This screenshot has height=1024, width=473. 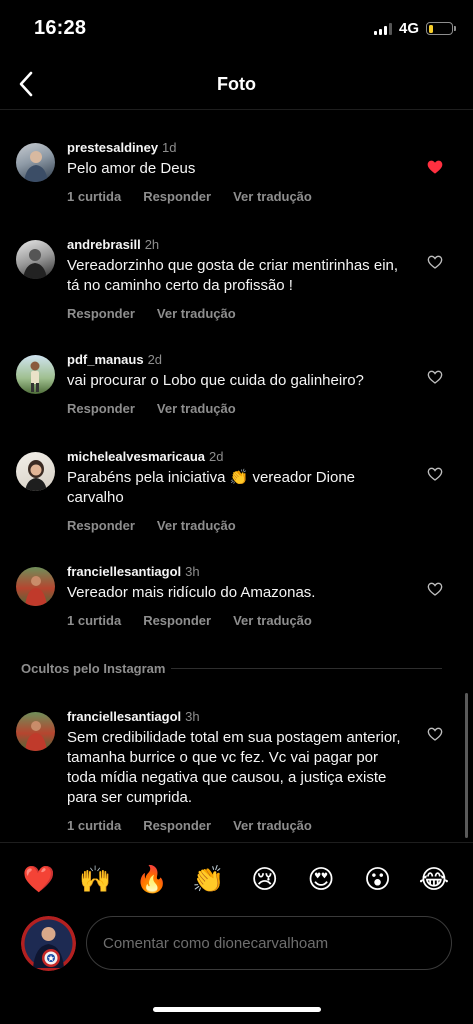 What do you see at coordinates (434, 879) in the screenshot?
I see `emoji-laughing: 😂` at bounding box center [434, 879].